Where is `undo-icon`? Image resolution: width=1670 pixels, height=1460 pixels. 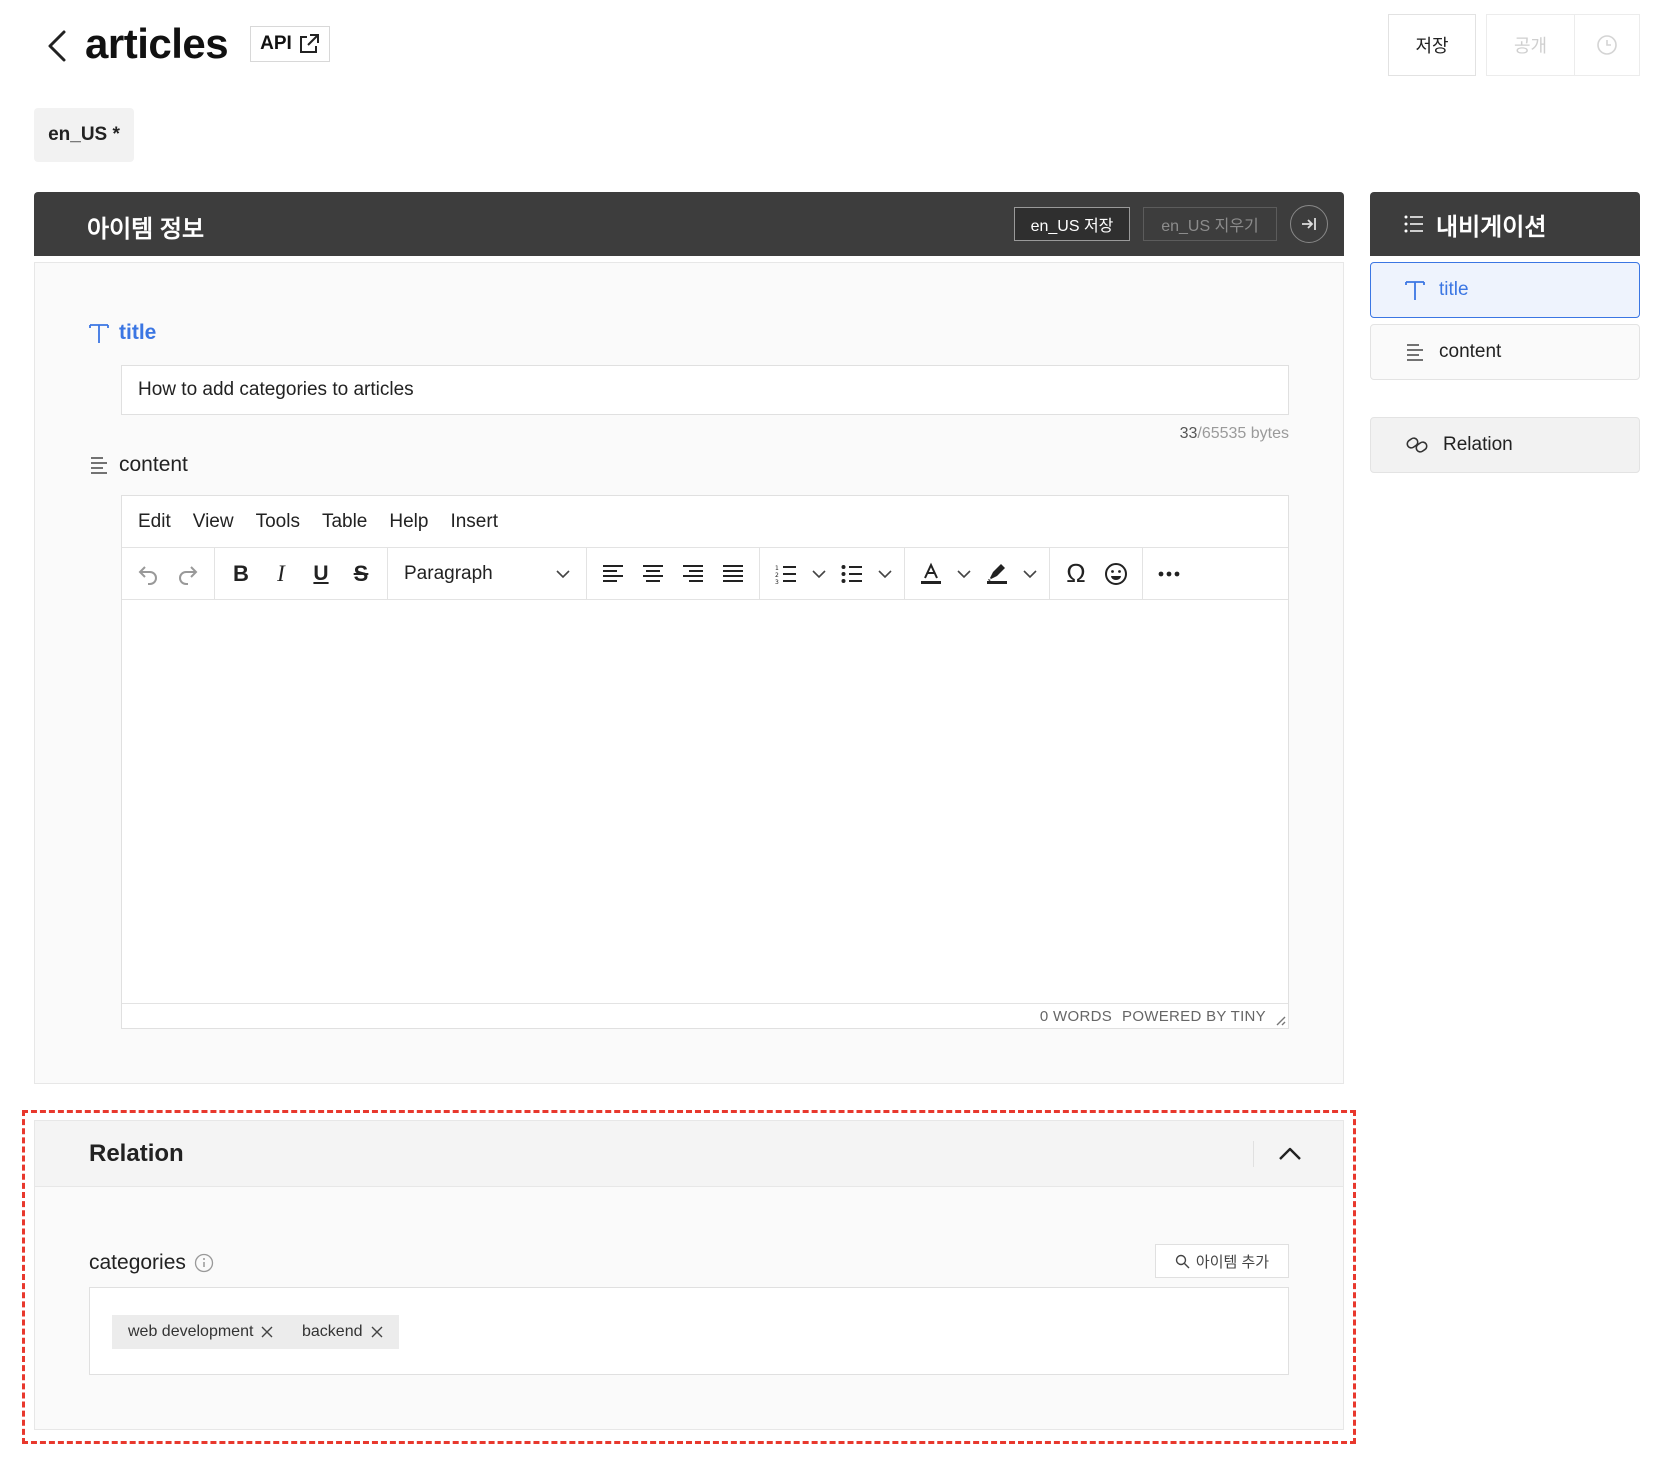 undo-icon is located at coordinates (147, 575).